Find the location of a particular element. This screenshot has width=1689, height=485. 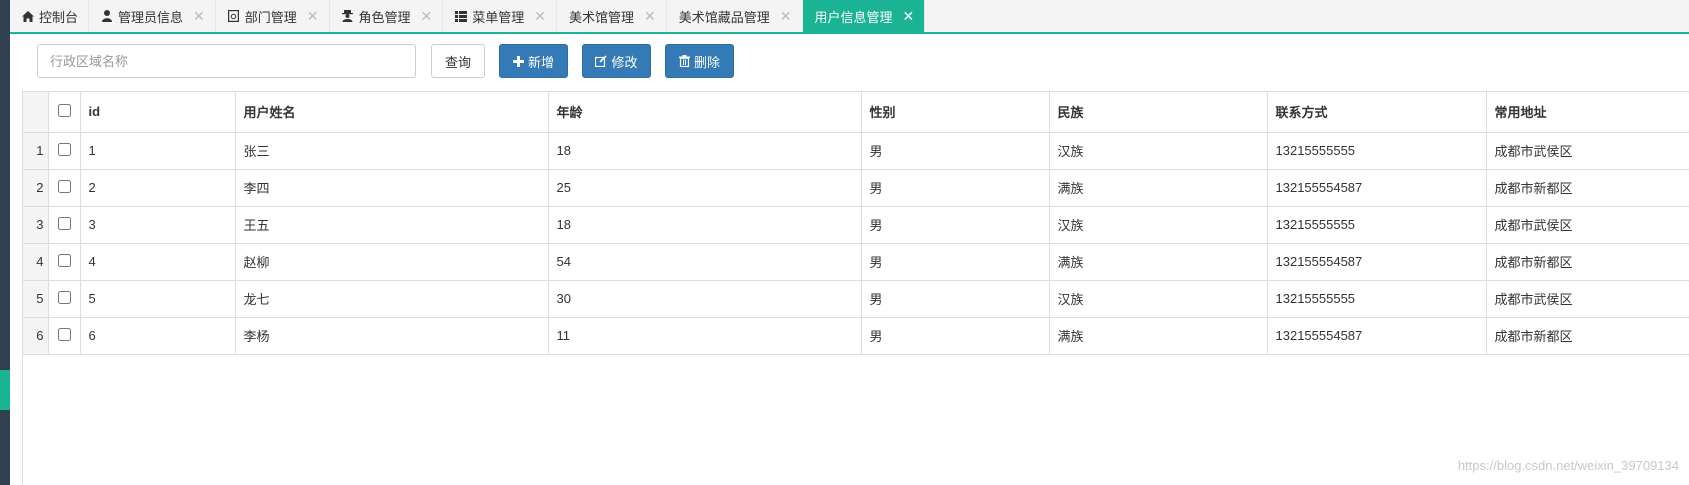

column-header-id: id is located at coordinates (158, 112).